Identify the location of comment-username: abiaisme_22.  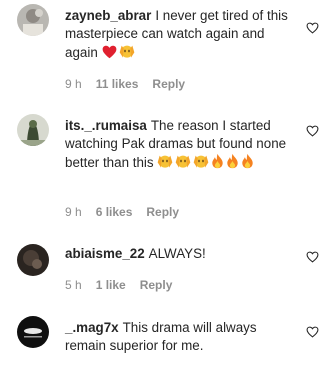
(105, 253).